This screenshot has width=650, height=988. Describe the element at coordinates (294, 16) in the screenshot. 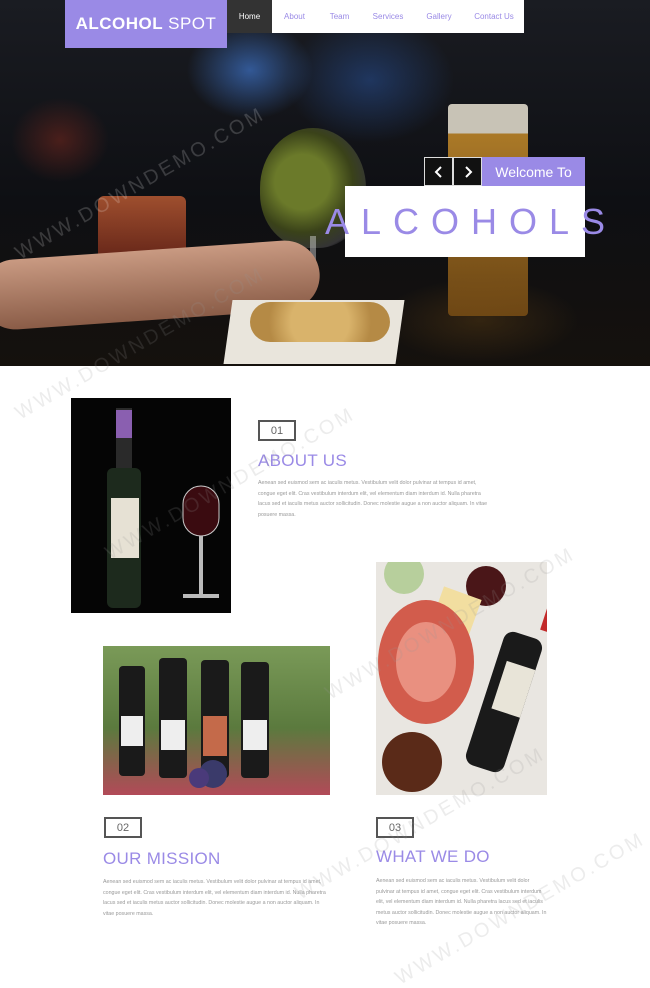

I see `nav-item-about: About` at that location.